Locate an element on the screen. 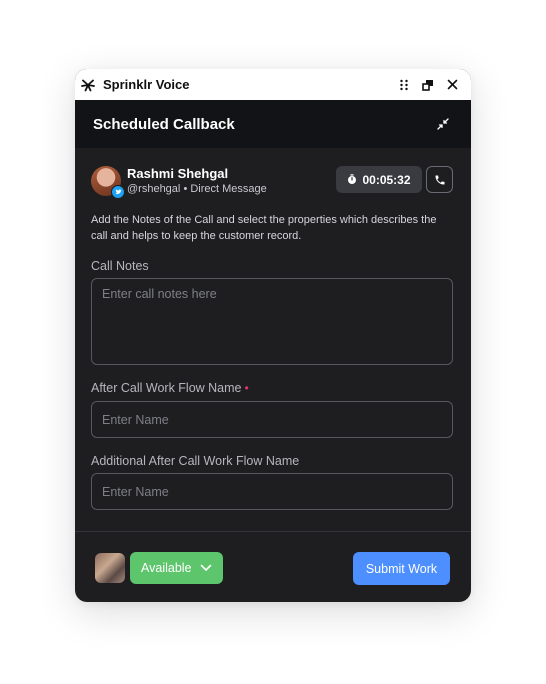 Image resolution: width=546 pixels, height=684 pixels. availability-label: Available is located at coordinates (166, 568).